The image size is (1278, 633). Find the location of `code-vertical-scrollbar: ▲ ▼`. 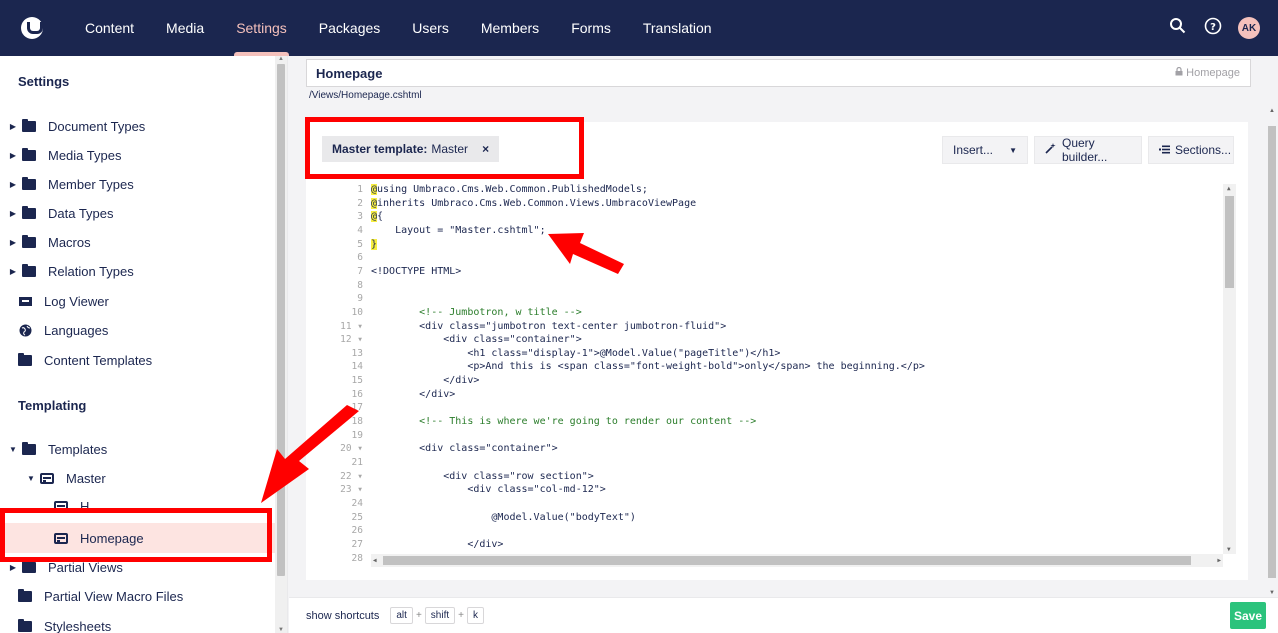

code-vertical-scrollbar: ▲ ▼ is located at coordinates (1229, 369).